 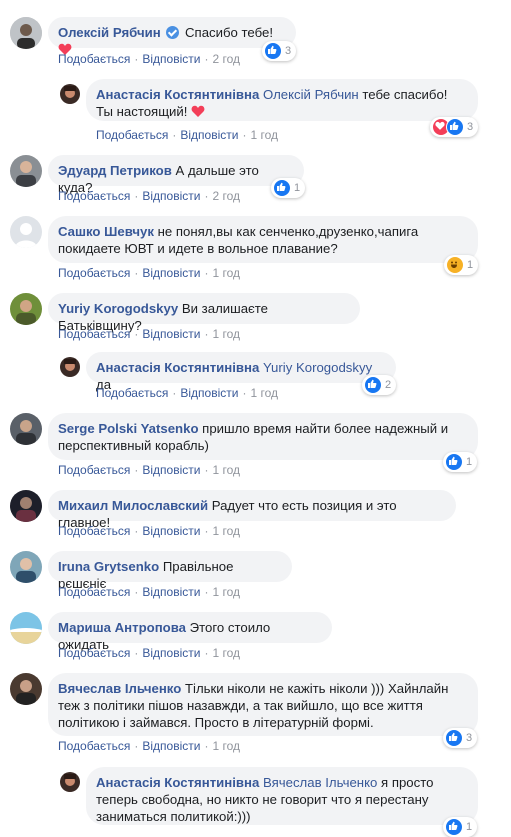 I want to click on comment-author: Yuriy Korogodskyy, so click(x=118, y=308).